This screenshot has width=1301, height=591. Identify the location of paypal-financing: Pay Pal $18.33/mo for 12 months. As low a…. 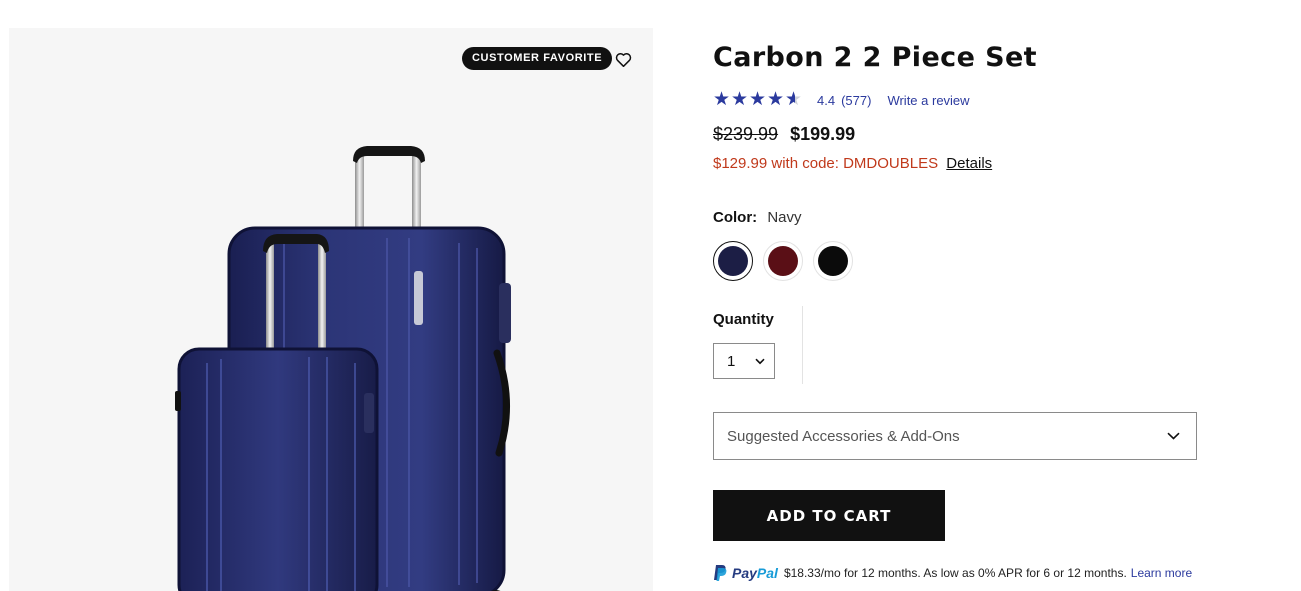
(952, 573).